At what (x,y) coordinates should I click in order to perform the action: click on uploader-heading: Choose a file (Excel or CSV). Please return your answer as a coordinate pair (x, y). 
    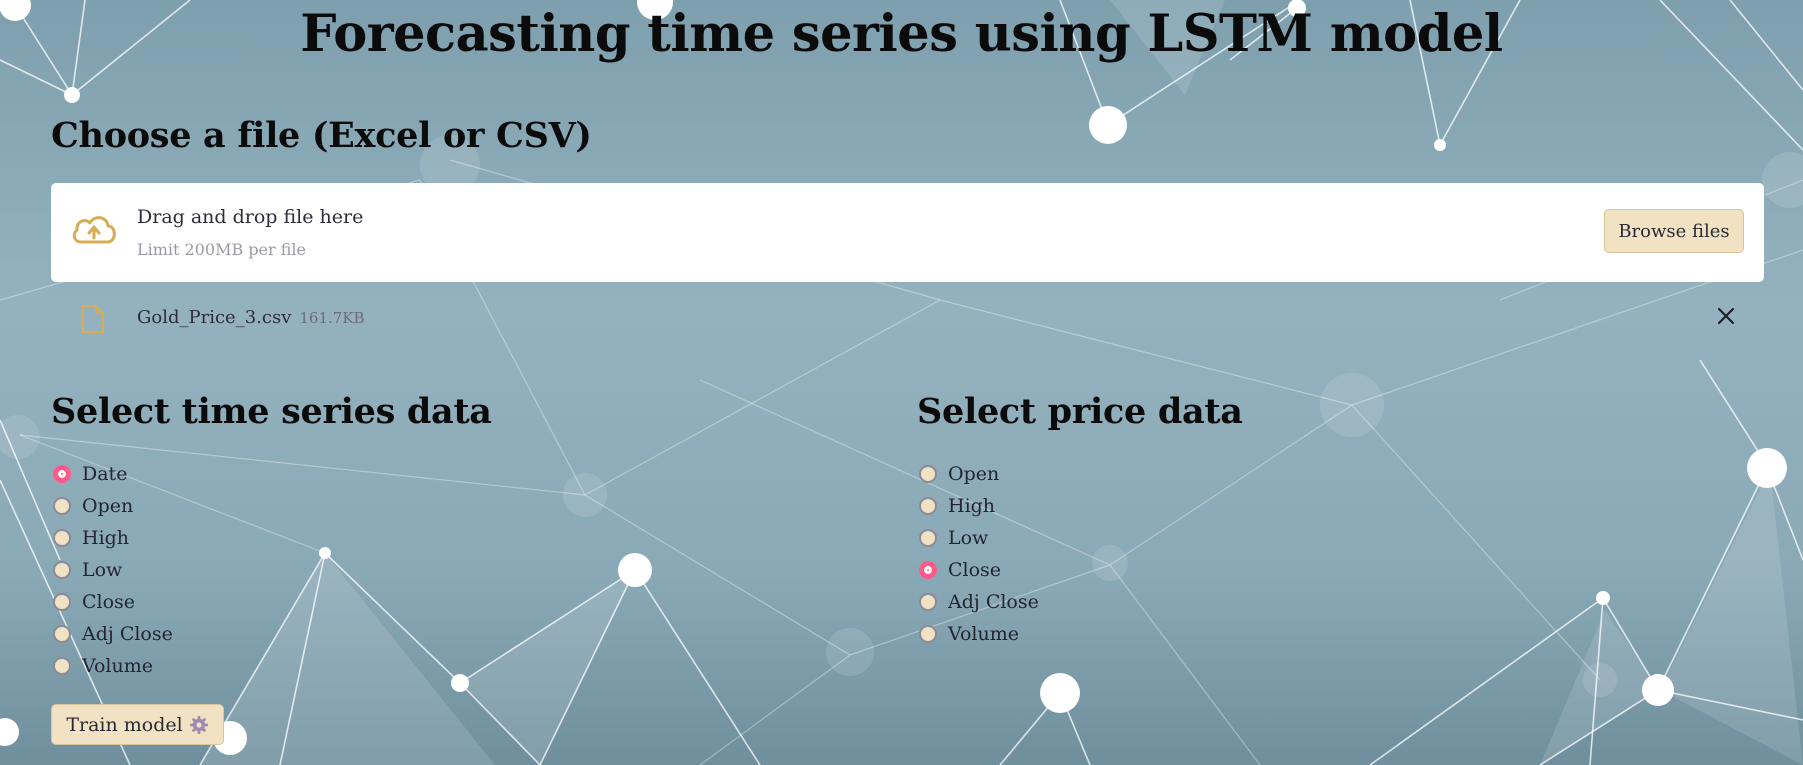
    Looking at the image, I should click on (321, 135).